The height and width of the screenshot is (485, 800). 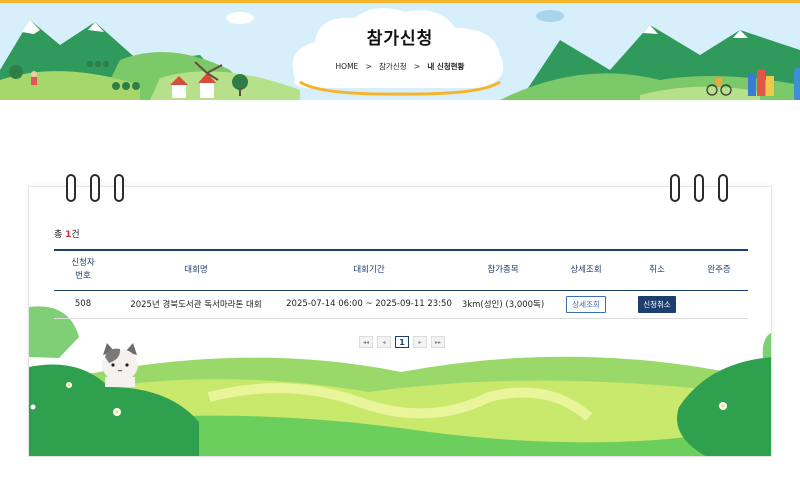 What do you see at coordinates (719, 304) in the screenshot?
I see `cell-certificate` at bounding box center [719, 304].